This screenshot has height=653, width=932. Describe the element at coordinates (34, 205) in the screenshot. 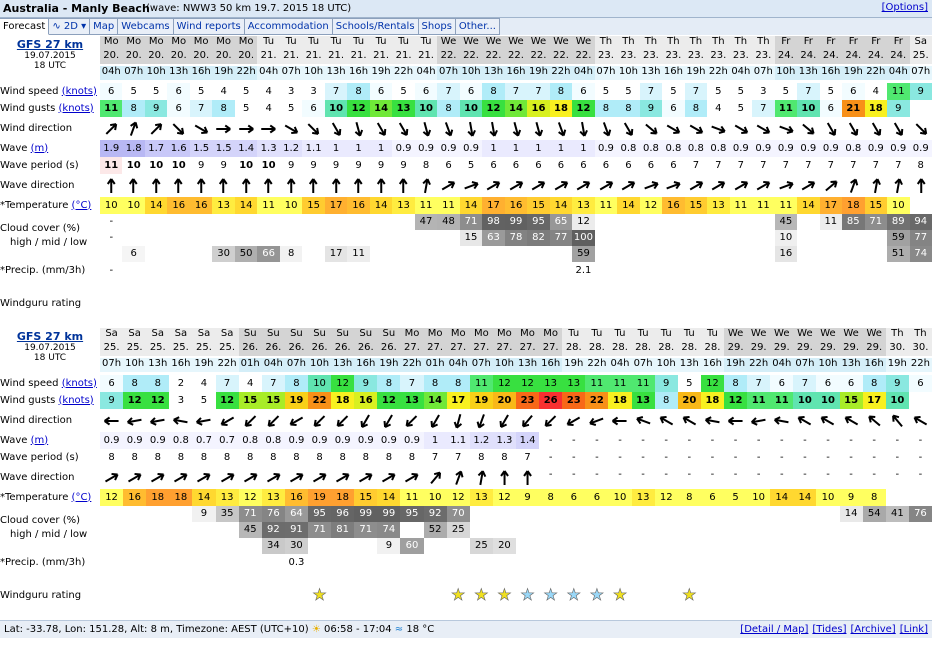

I see `row-label-text: *Temperature` at that location.